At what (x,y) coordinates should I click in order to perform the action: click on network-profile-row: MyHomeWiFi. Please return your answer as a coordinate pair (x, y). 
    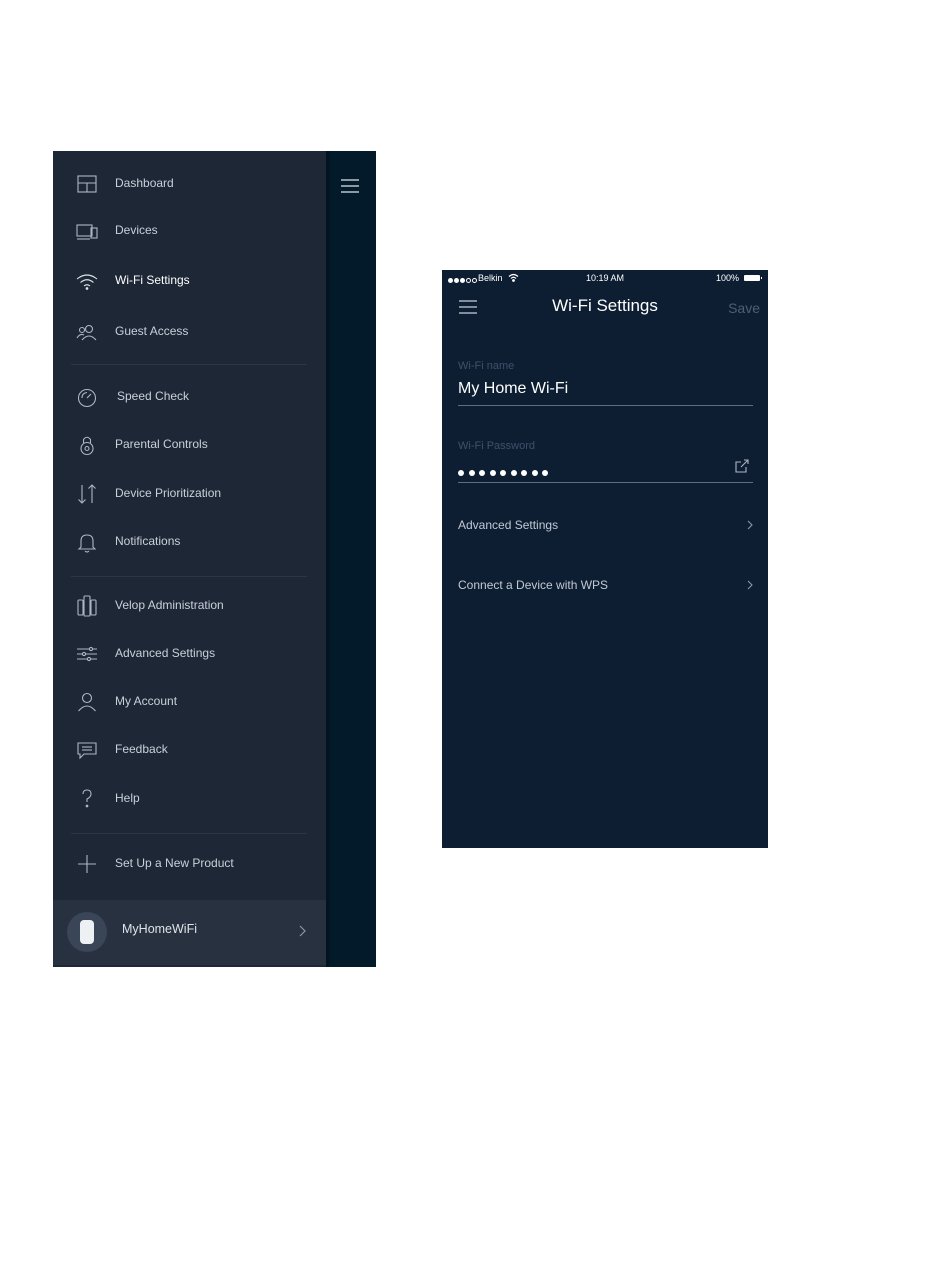
    Looking at the image, I should click on (189, 932).